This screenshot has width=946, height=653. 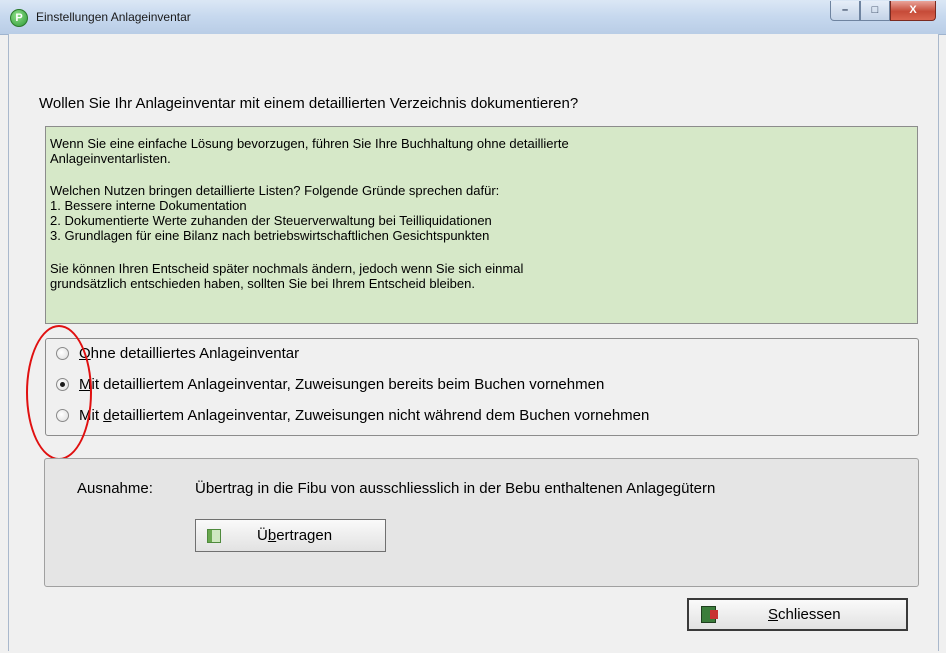 What do you see at coordinates (913, 11) in the screenshot?
I see `close-window-button: X` at bounding box center [913, 11].